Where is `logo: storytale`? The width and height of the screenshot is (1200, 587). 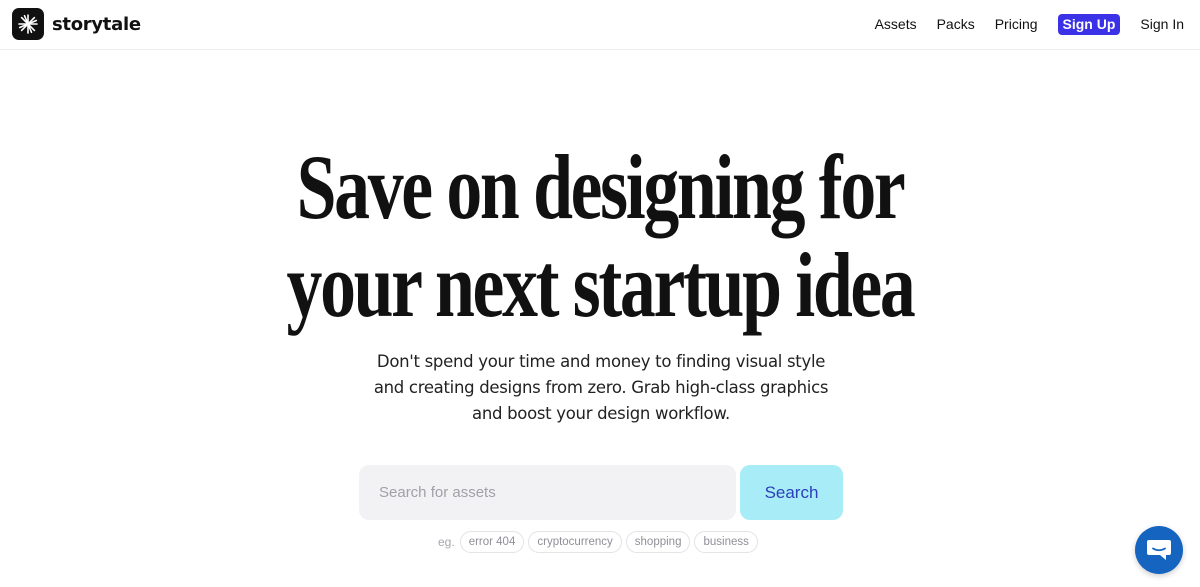 logo: storytale is located at coordinates (76, 24).